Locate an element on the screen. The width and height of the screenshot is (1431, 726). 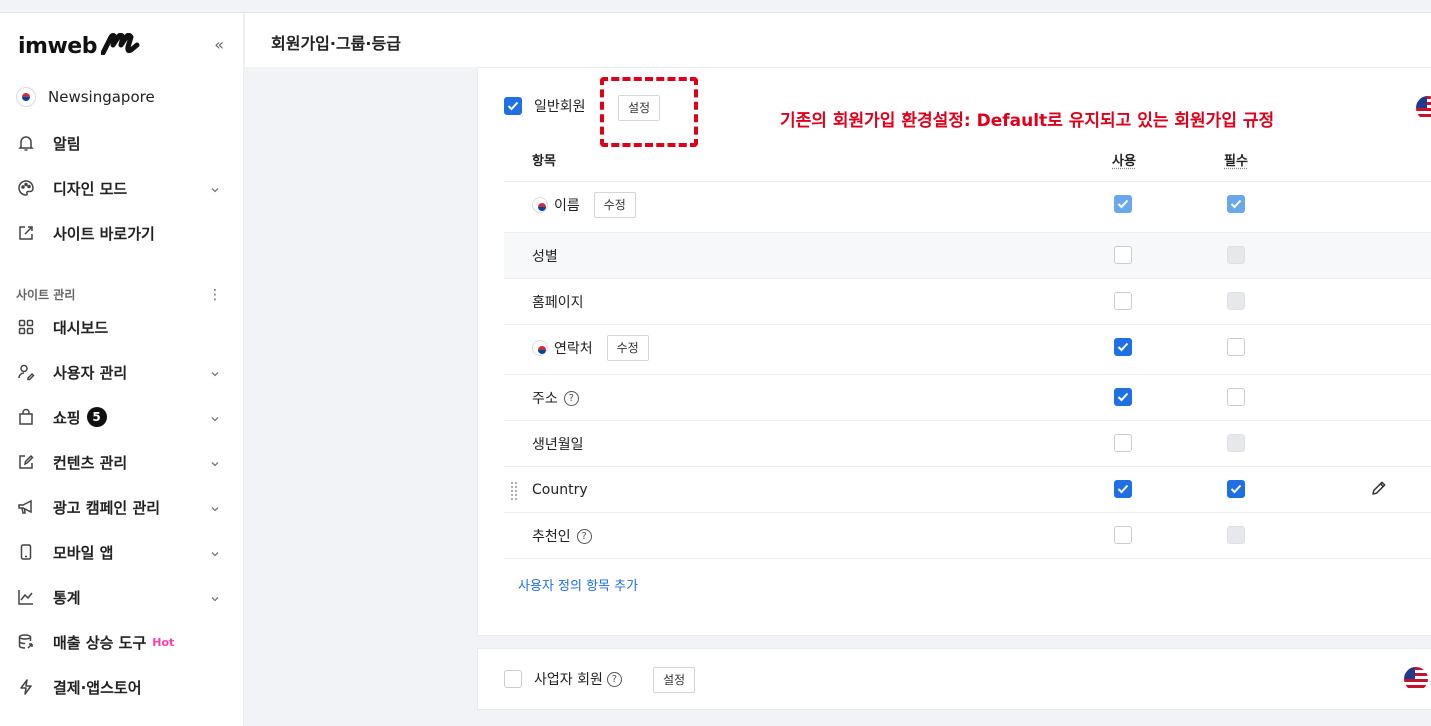
site-name: Newsingapore is located at coordinates (101, 97).